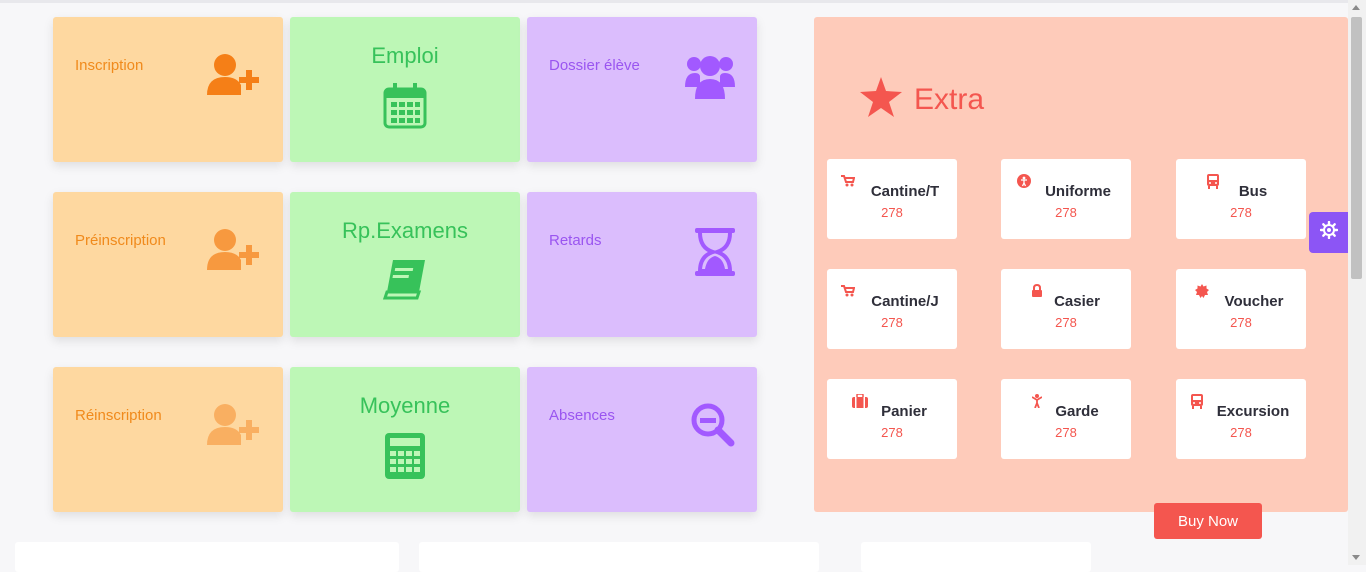 The height and width of the screenshot is (572, 1366). What do you see at coordinates (582, 415) in the screenshot?
I see `tile-label: Absences` at bounding box center [582, 415].